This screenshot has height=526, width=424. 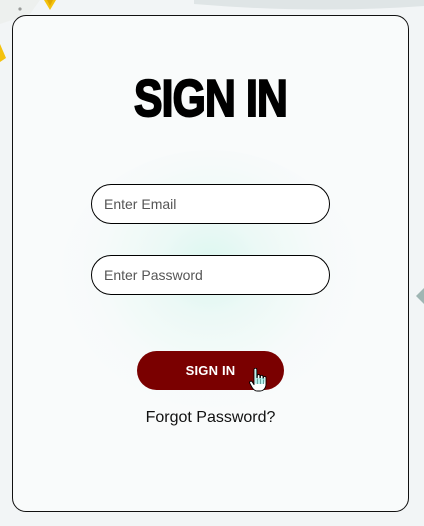 I want to click on page-title: SIGN IN, so click(x=210, y=99).